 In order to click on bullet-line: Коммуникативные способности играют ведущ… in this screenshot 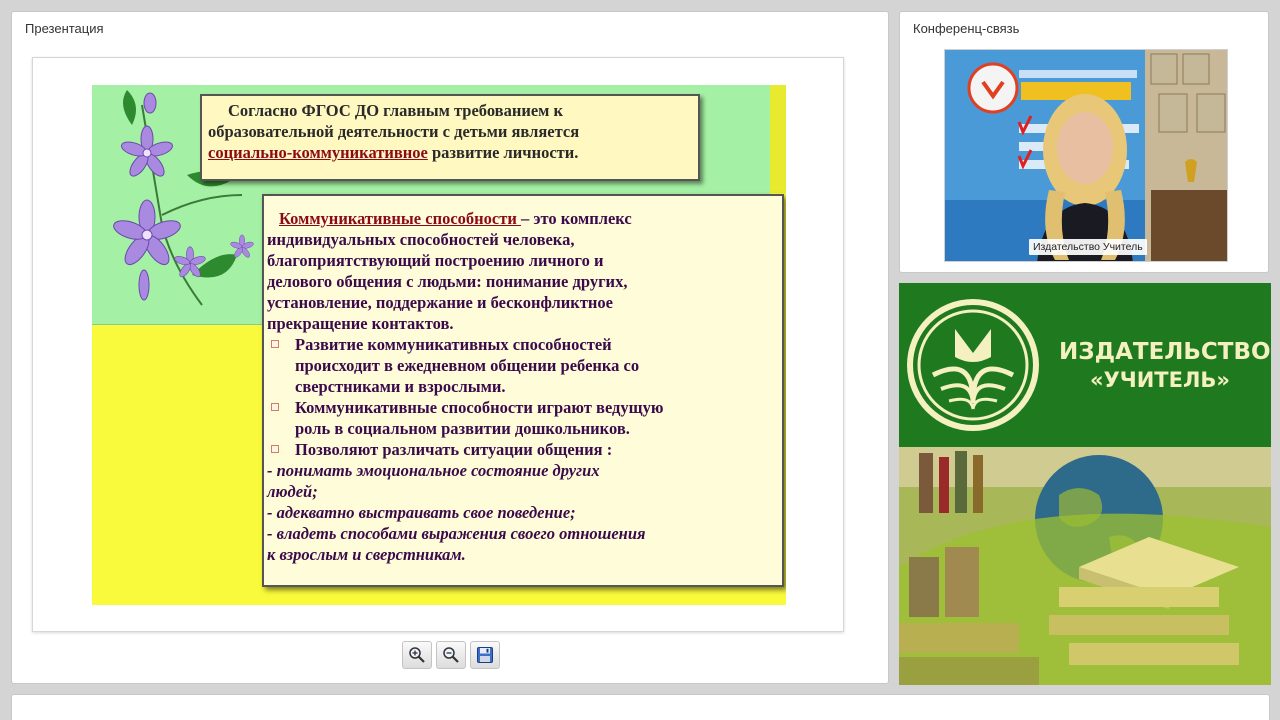, I will do `click(479, 407)`.